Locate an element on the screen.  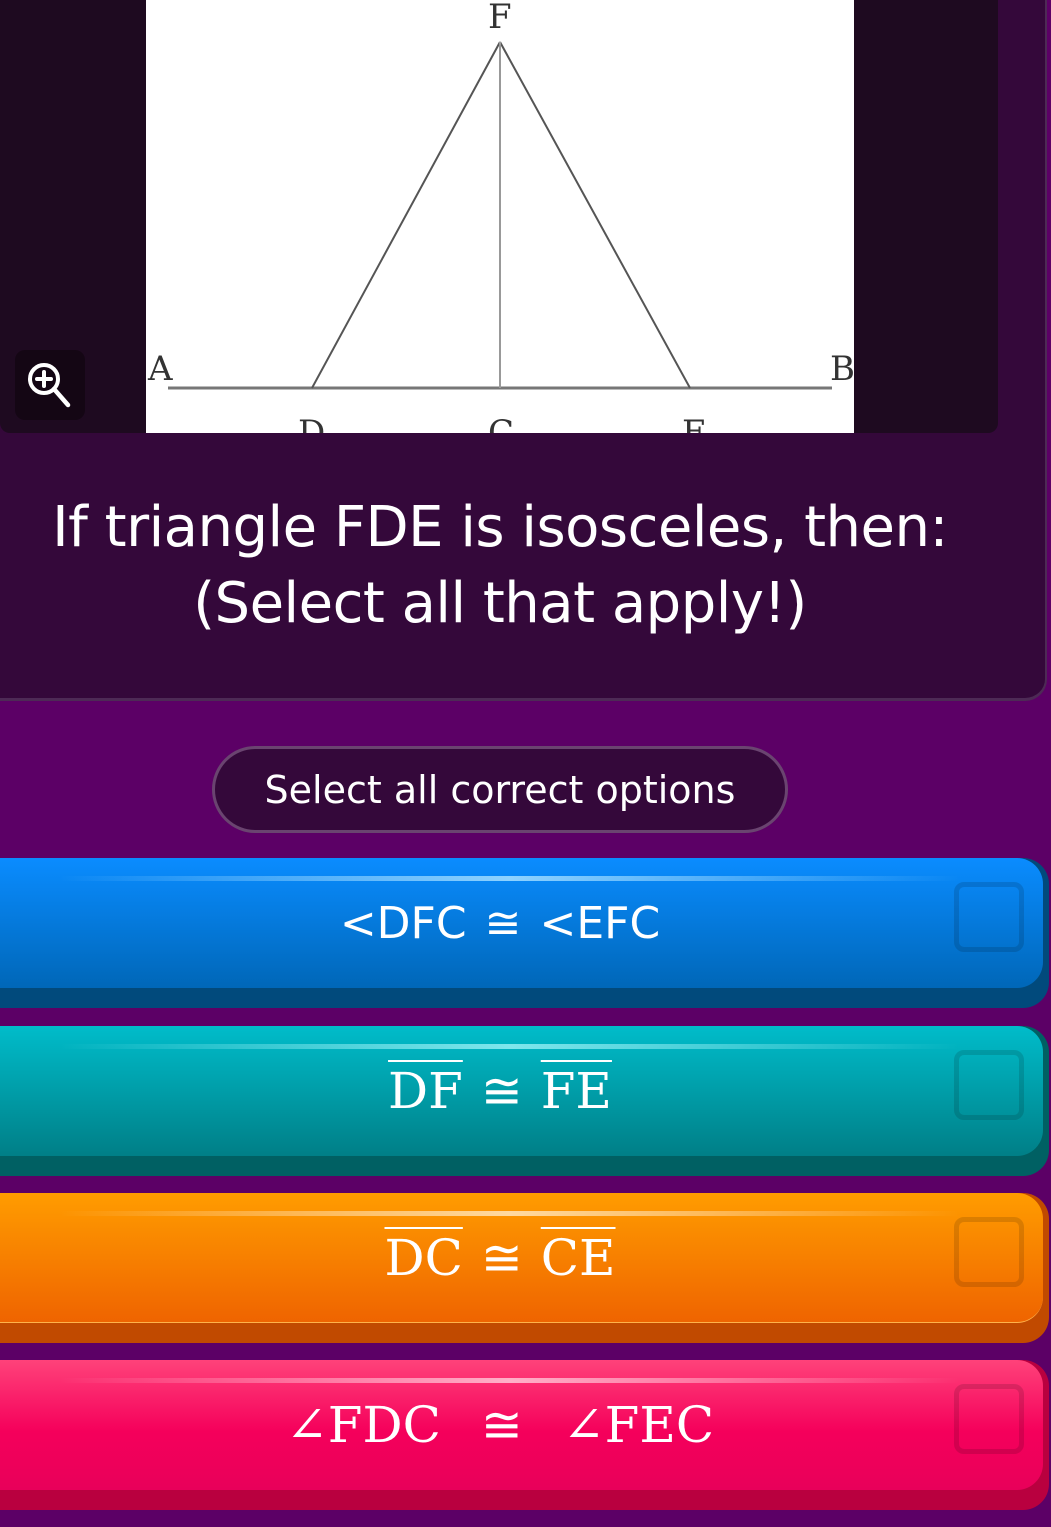
zoom-in-icon is located at coordinates (49, 385).